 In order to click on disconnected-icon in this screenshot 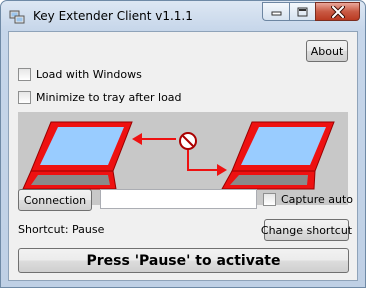, I will do `click(179, 154)`.